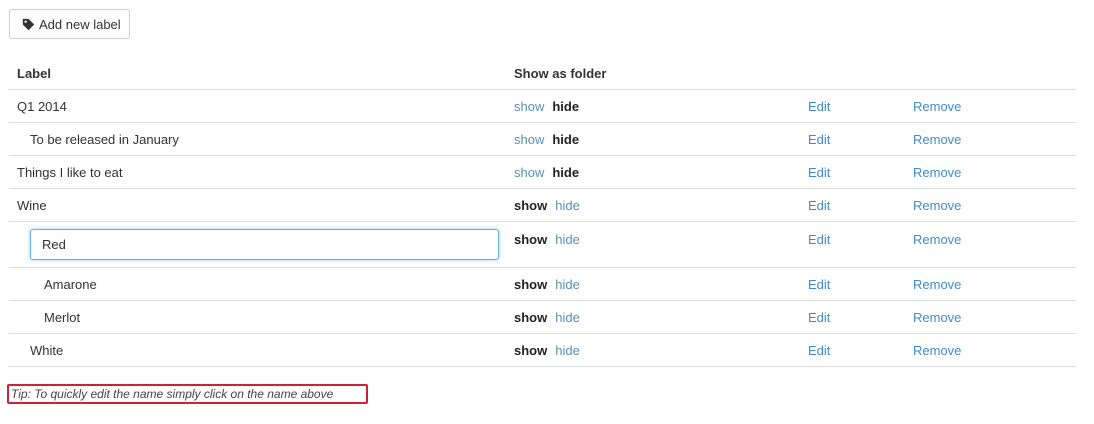  What do you see at coordinates (70, 172) in the screenshot?
I see `label-name: Things I like to eat` at bounding box center [70, 172].